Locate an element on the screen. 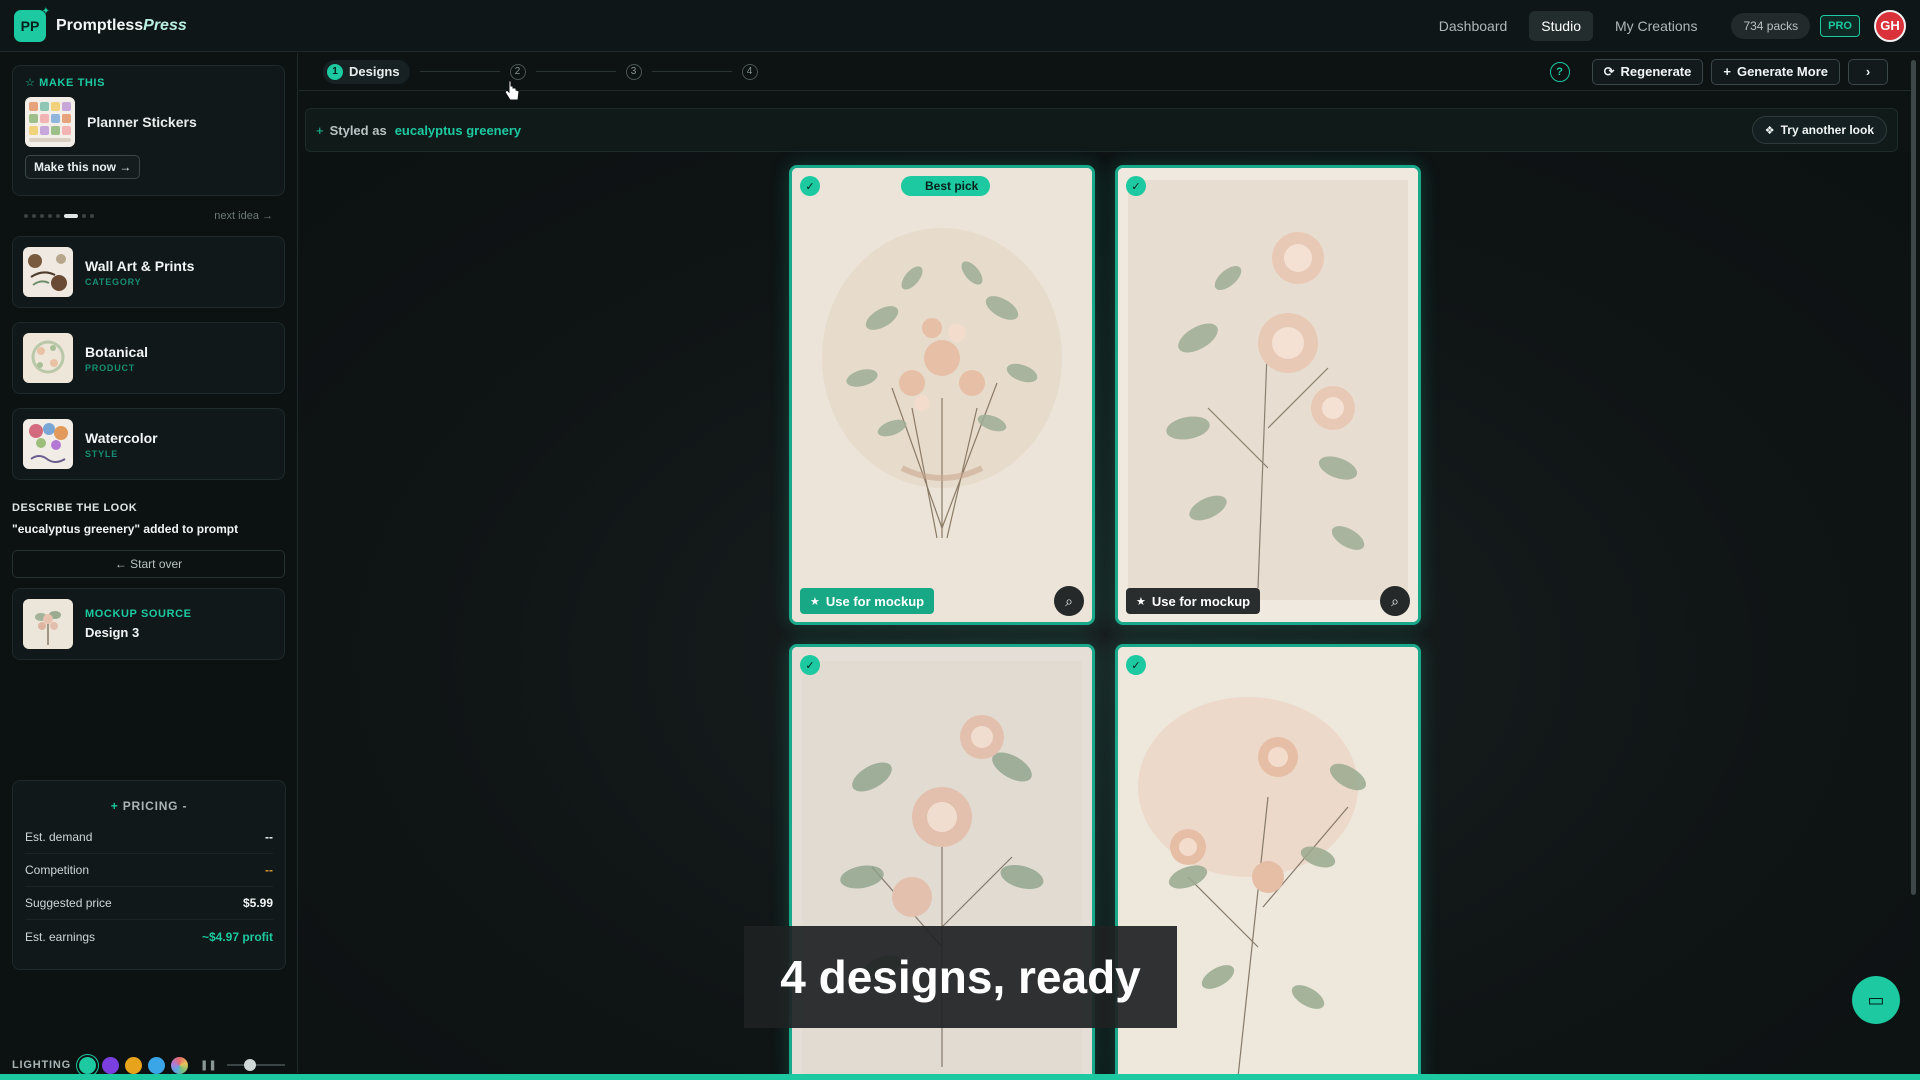 This screenshot has width=1920, height=1080. category-type: STYLE is located at coordinates (102, 453).